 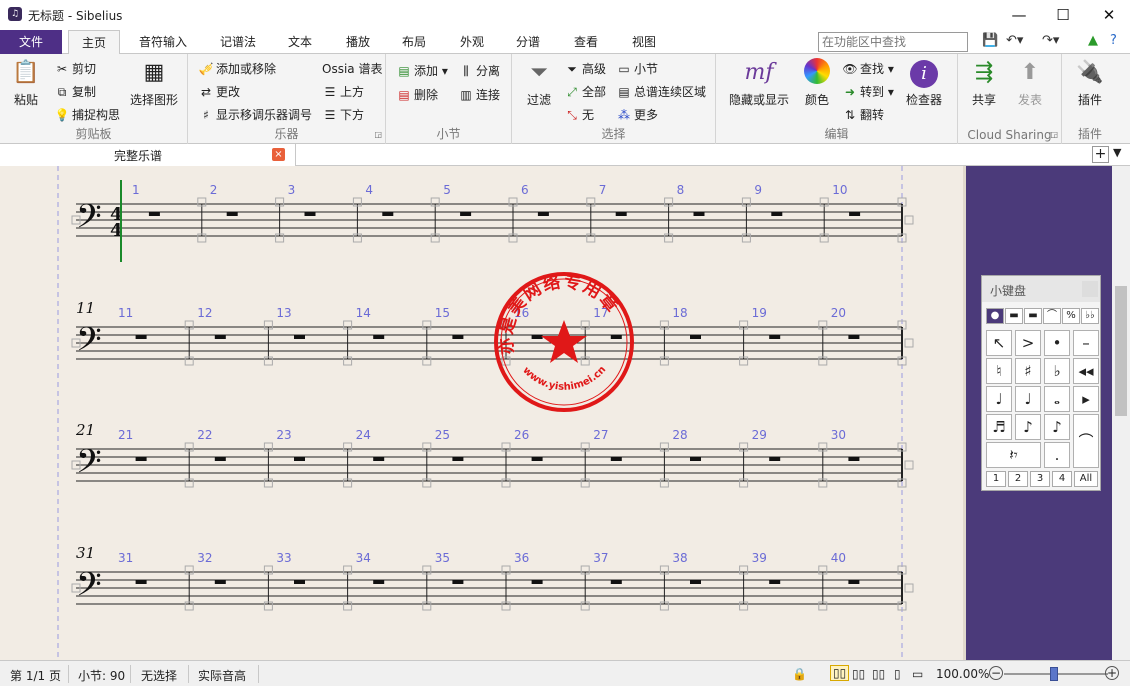 What do you see at coordinates (637, 68) in the screenshot?
I see `select-bar-button: ▭ 小节` at bounding box center [637, 68].